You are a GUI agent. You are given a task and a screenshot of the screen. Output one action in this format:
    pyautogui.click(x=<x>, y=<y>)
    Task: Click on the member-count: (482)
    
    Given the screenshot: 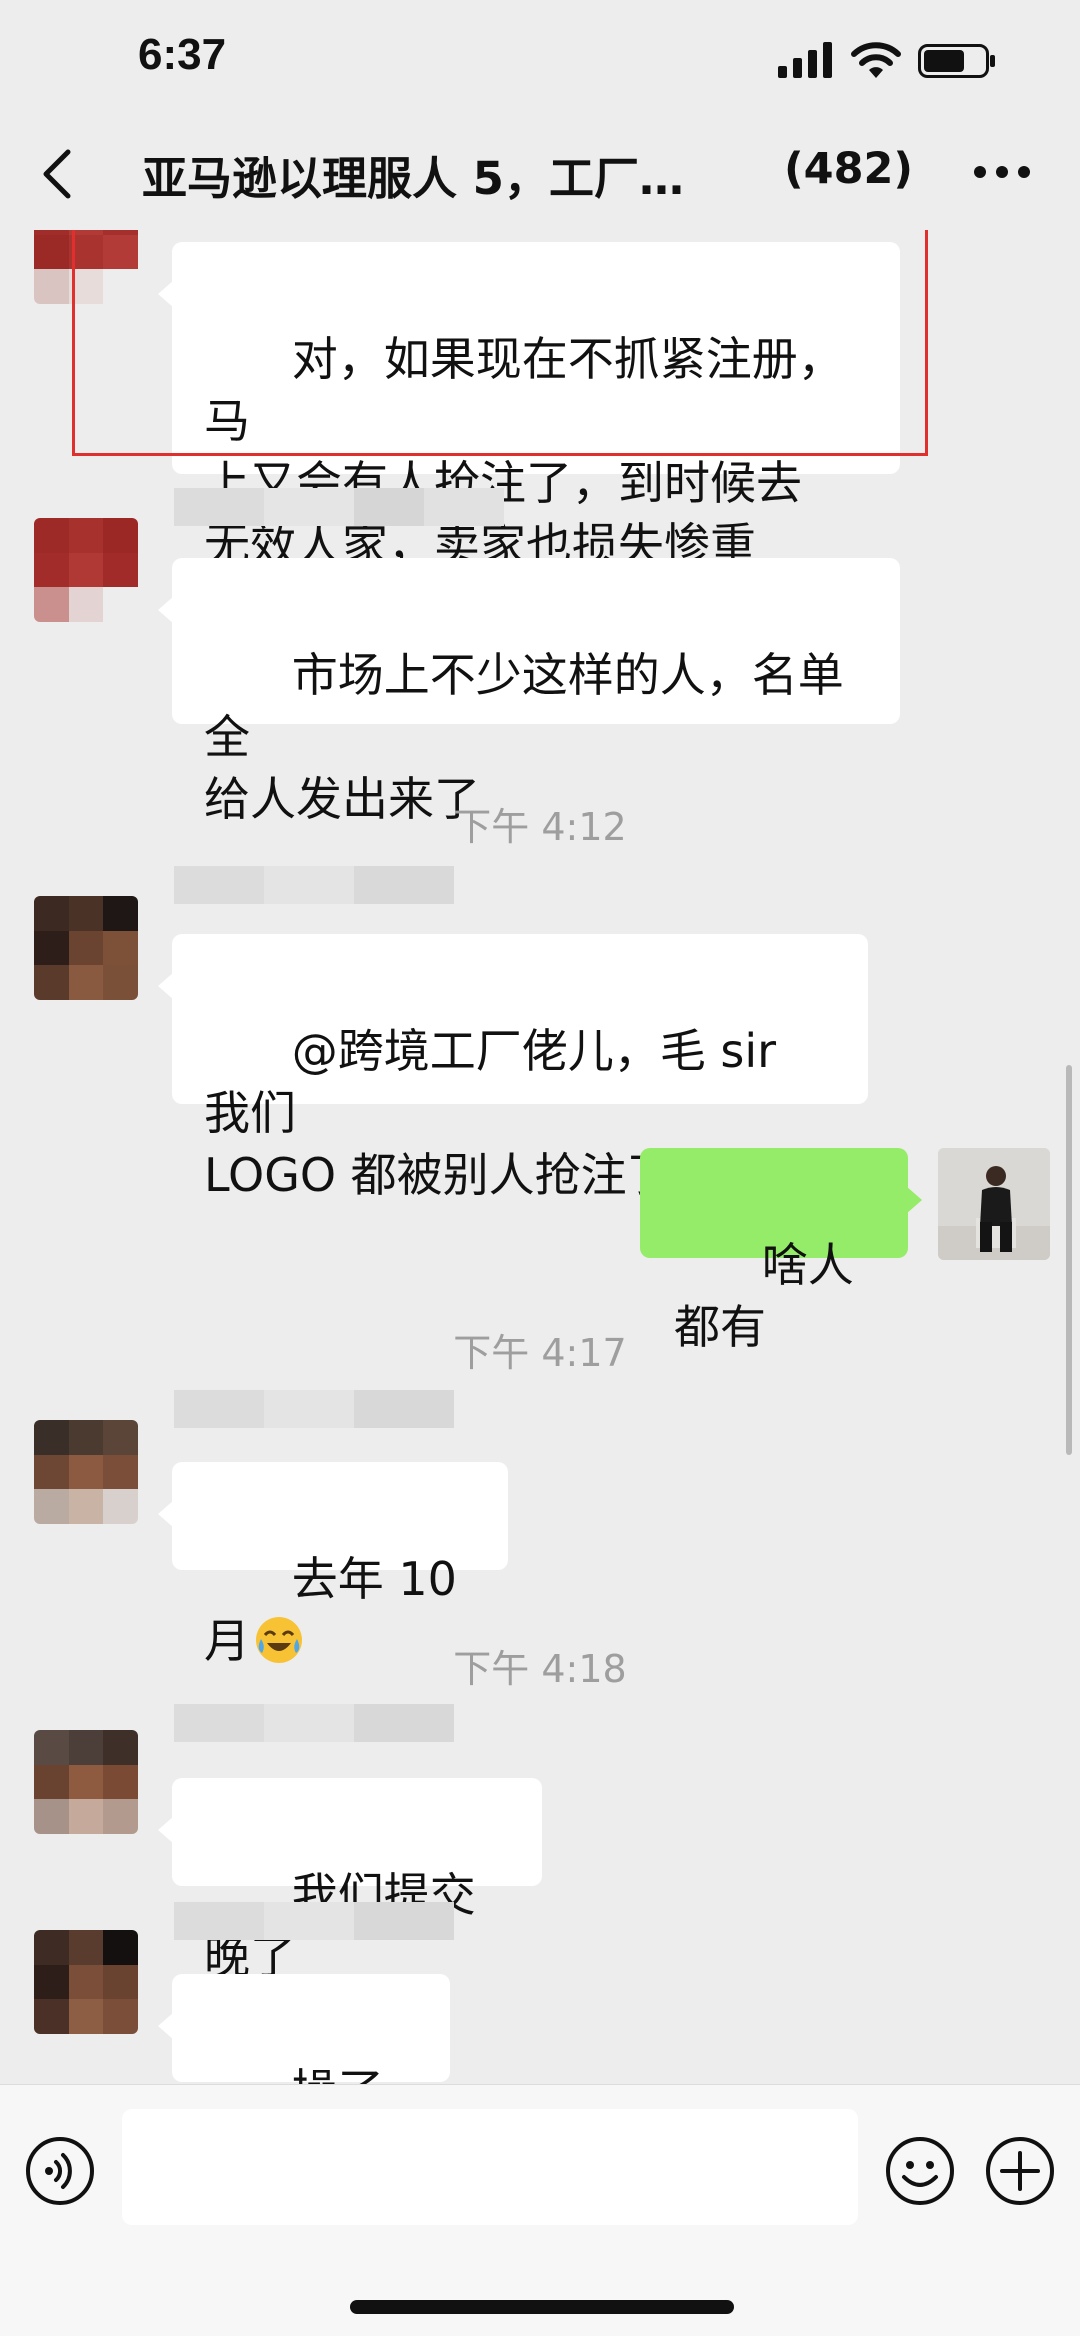 What is the action you would take?
    pyautogui.click(x=849, y=169)
    